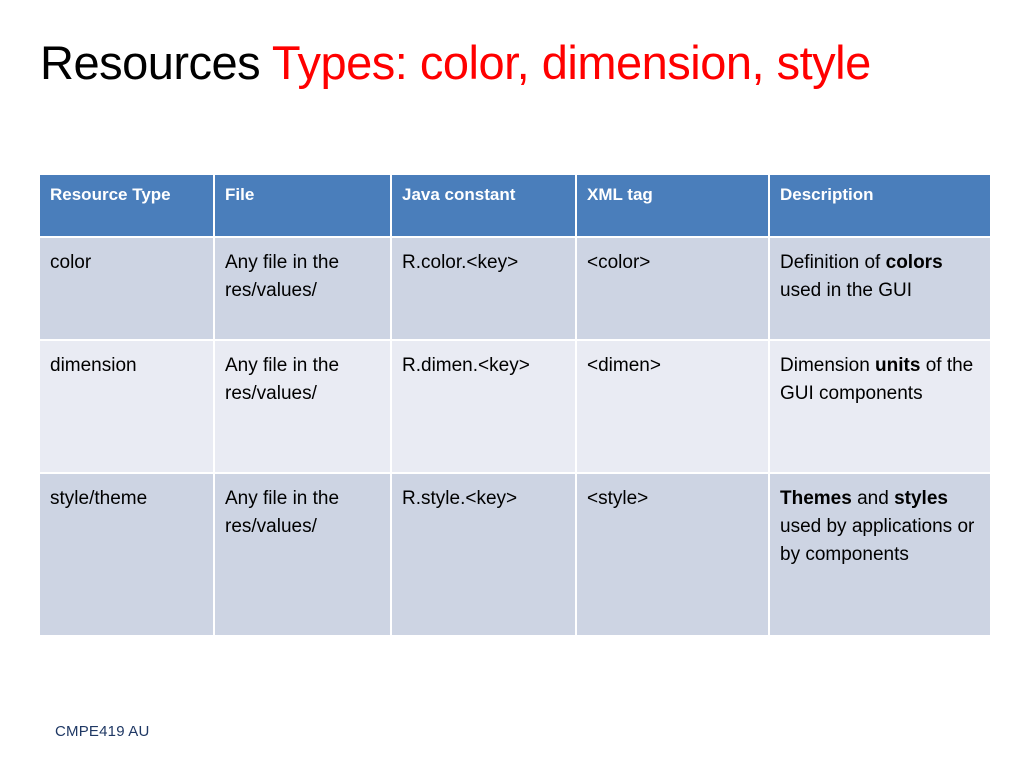  Describe the element at coordinates (921, 498) in the screenshot. I see `description-text-emphasis-2: styles` at that location.